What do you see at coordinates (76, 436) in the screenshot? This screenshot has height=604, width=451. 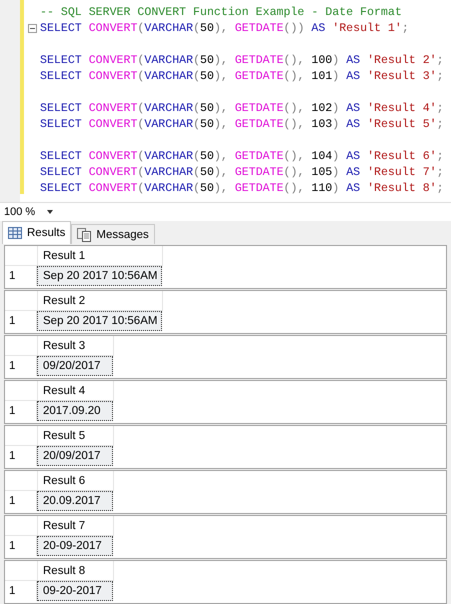 I see `column-header: Result 5` at bounding box center [76, 436].